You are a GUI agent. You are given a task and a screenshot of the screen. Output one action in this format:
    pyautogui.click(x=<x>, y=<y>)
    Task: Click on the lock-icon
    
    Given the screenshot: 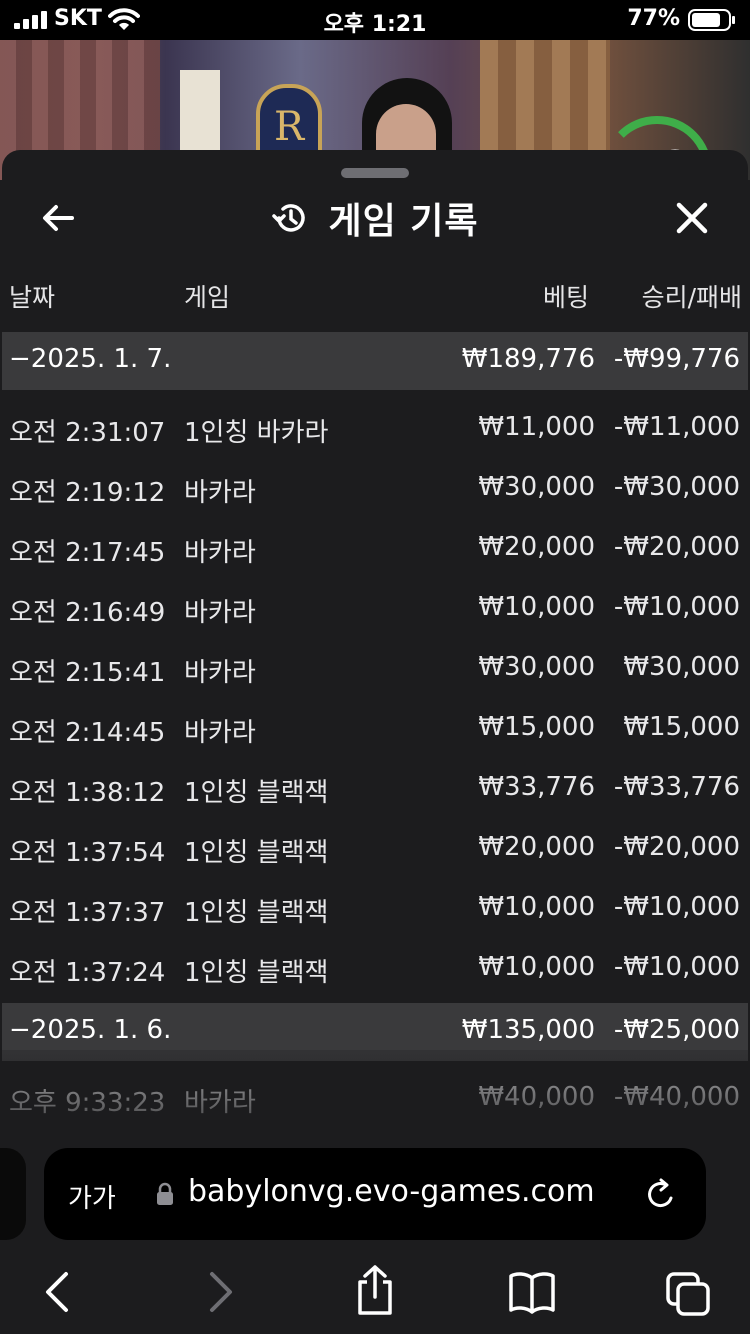 What is the action you would take?
    pyautogui.click(x=165, y=1193)
    